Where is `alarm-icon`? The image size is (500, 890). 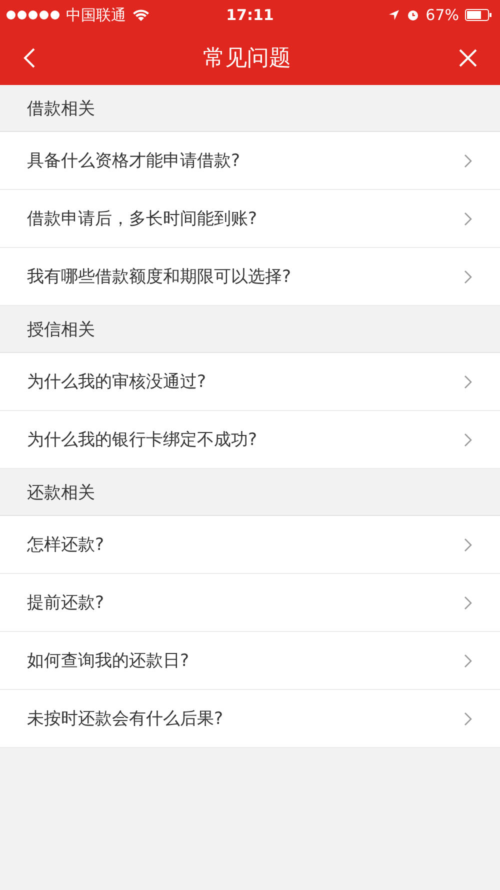
alarm-icon is located at coordinates (413, 15).